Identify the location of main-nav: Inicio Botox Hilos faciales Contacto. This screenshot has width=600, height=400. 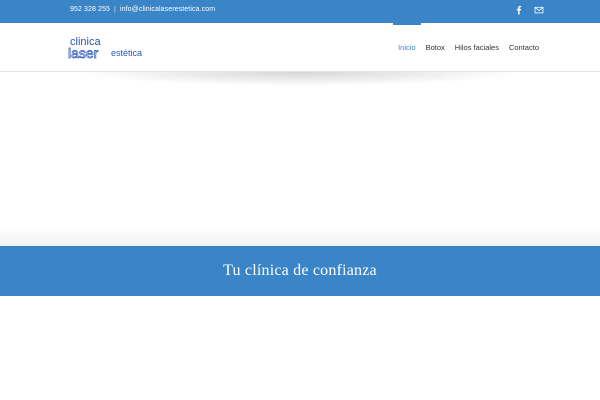
(468, 47).